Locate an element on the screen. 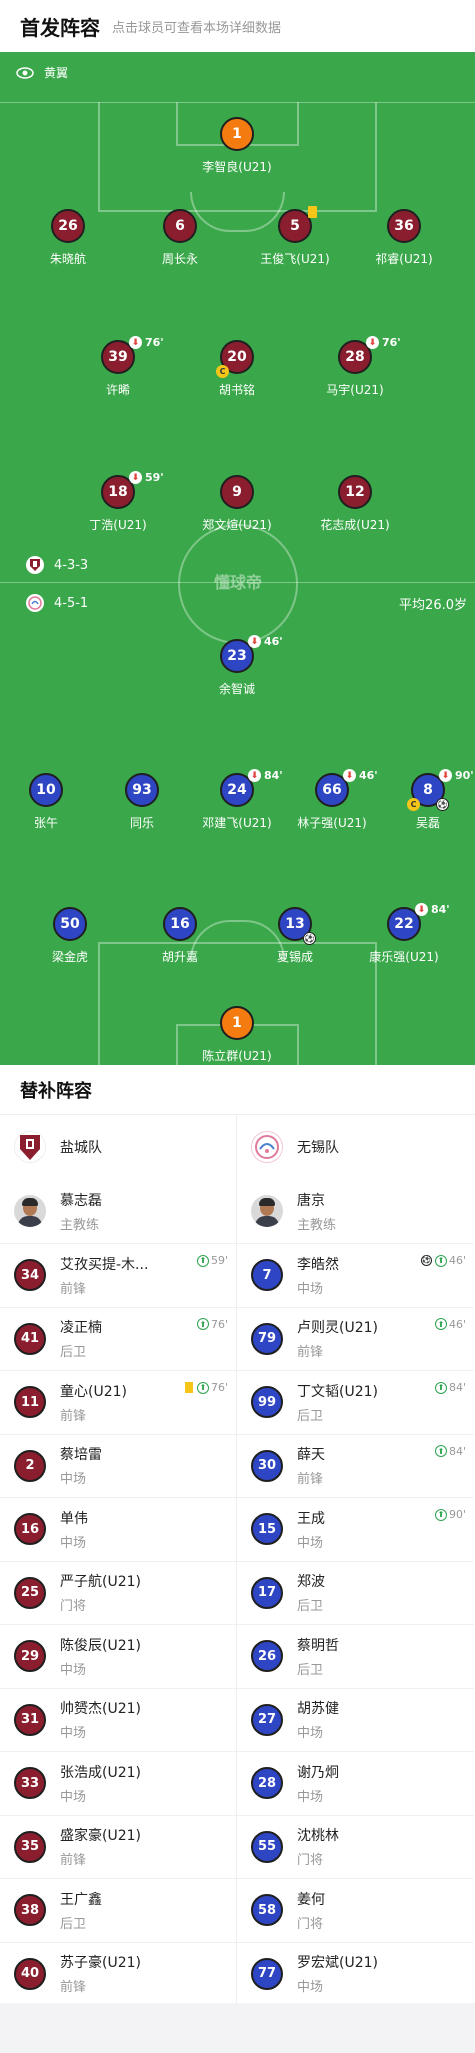 The image size is (475, 2053). sub-player-row: 16 单伟 中场 is located at coordinates (118, 1529).